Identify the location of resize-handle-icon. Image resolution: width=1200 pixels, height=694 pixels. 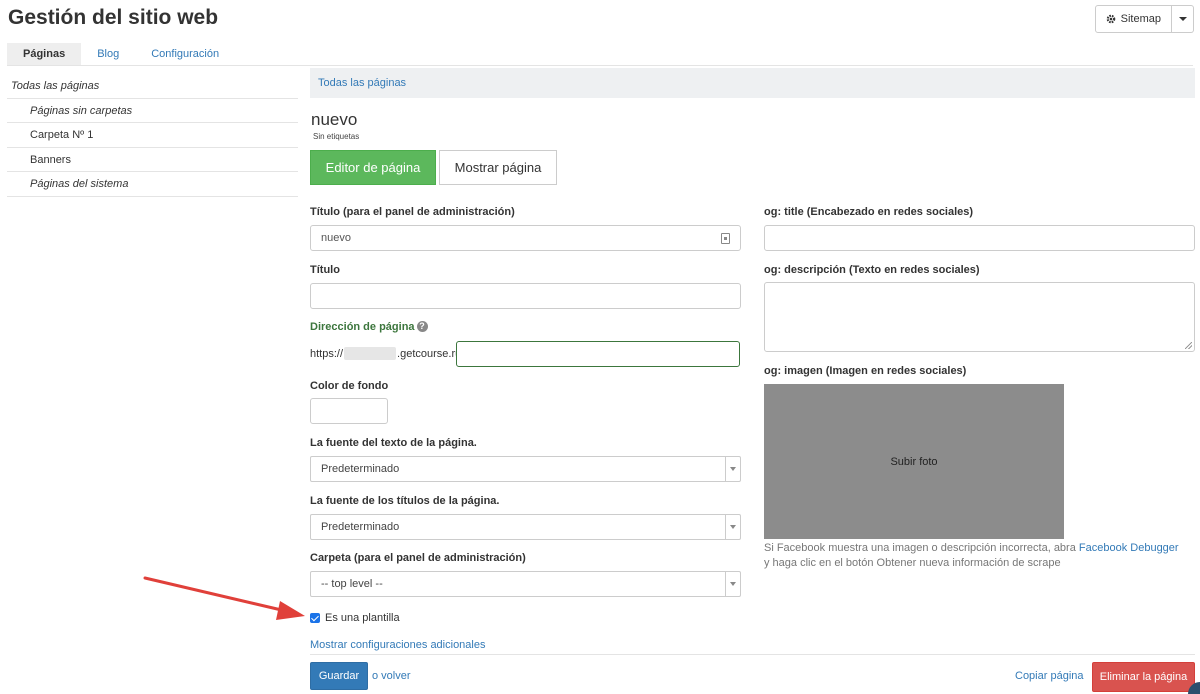
(1188, 345).